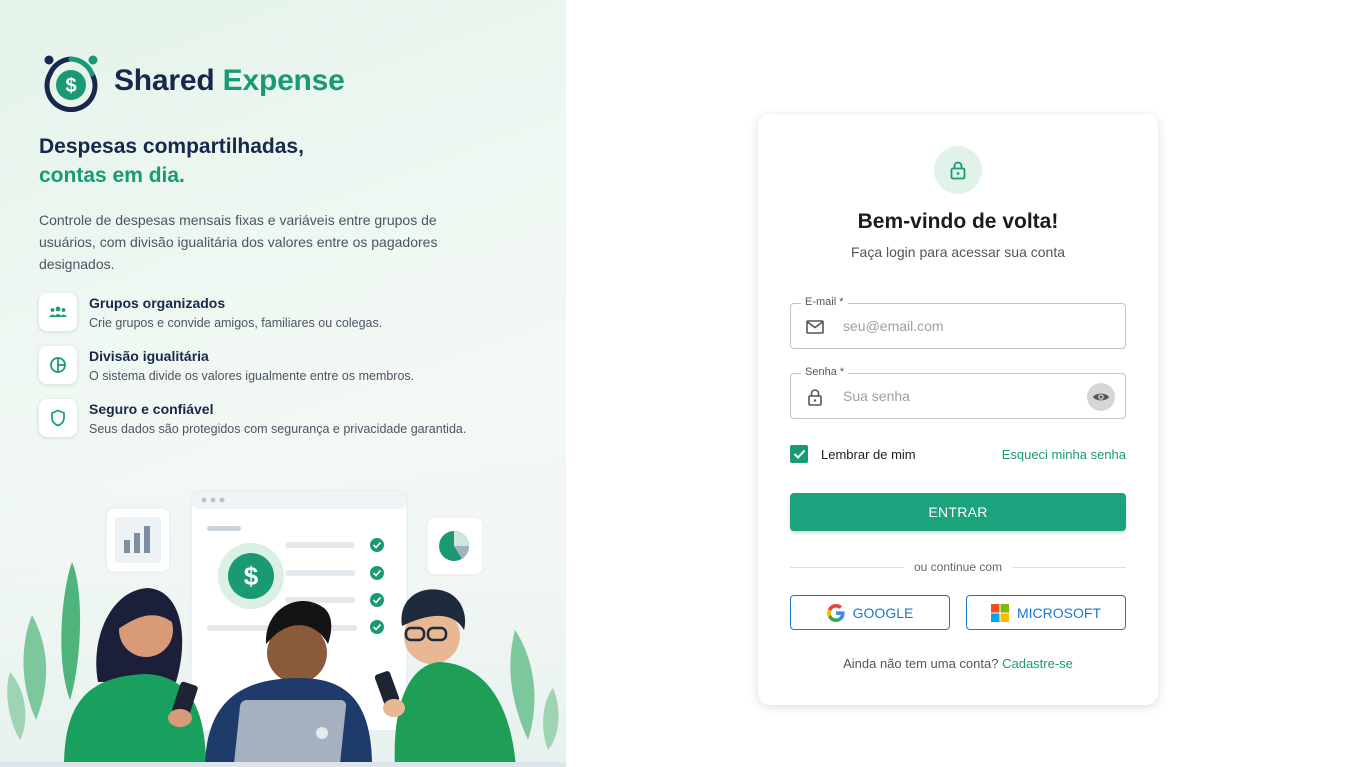  Describe the element at coordinates (164, 80) in the screenshot. I see `brand-name-part1: Shared` at that location.